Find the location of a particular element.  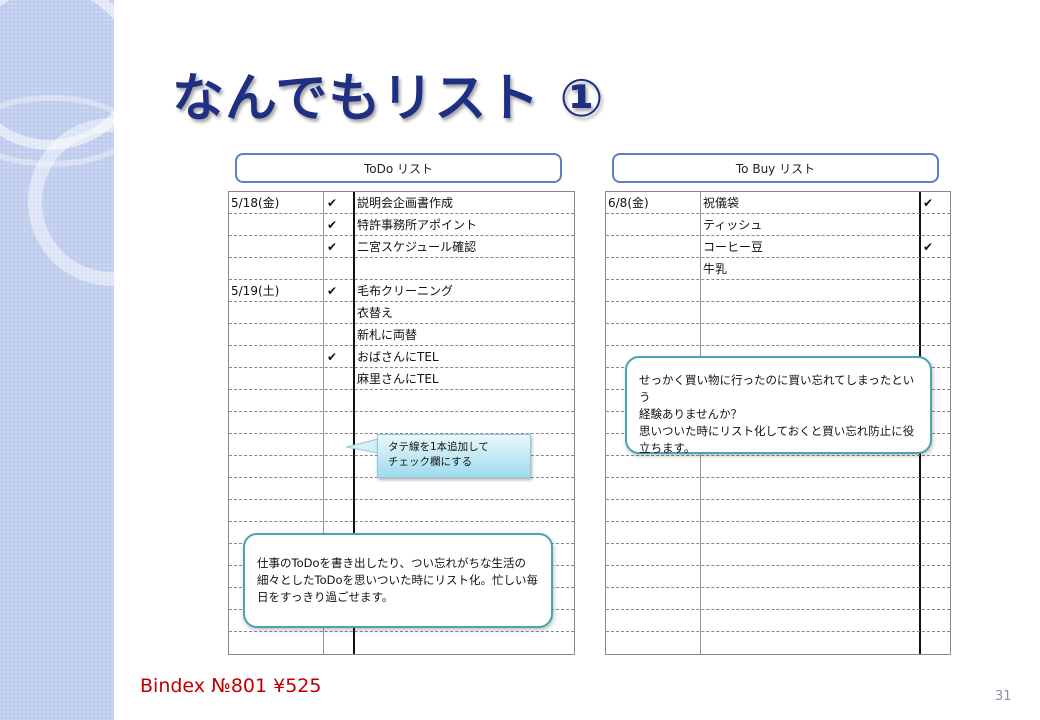

tobuy-item-cell: 祝儀袋 is located at coordinates (721, 203).